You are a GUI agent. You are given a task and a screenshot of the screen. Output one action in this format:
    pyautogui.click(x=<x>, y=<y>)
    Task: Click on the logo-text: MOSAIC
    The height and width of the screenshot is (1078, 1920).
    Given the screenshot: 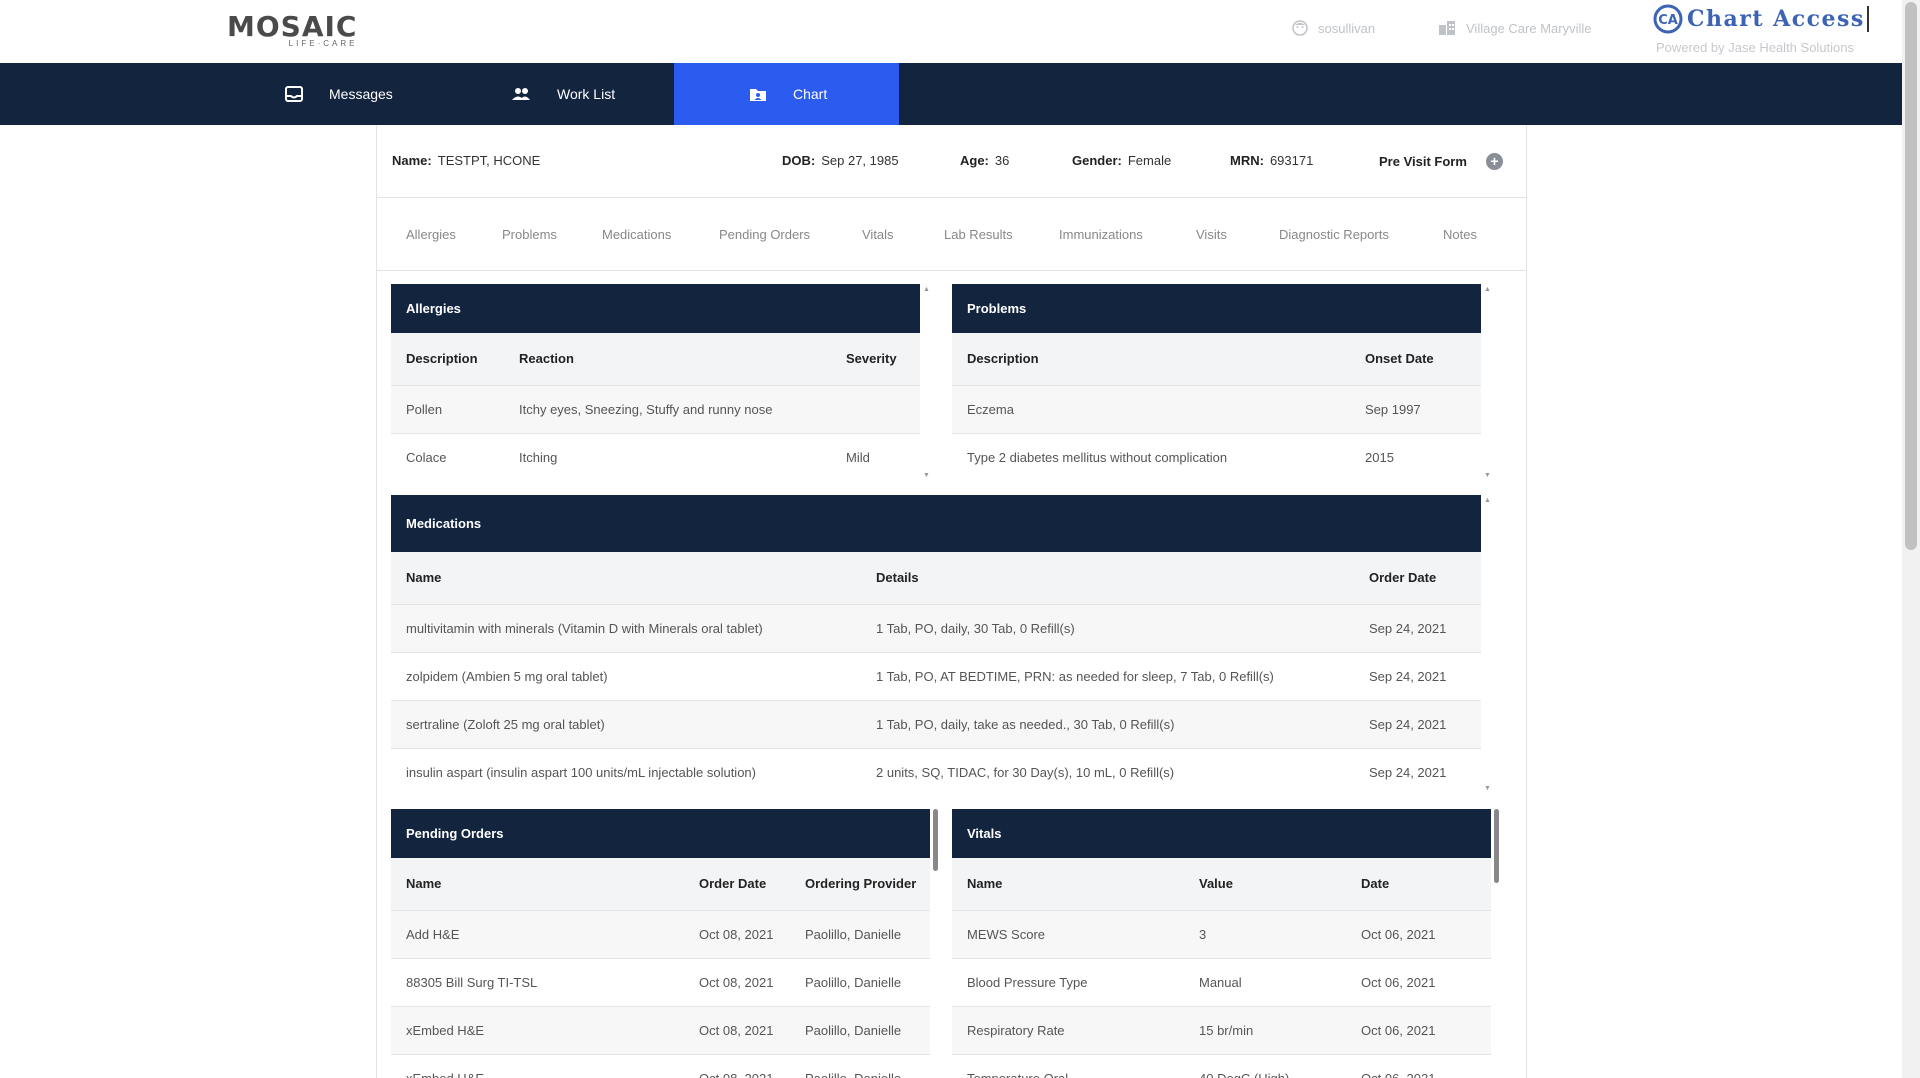 What is the action you would take?
    pyautogui.click(x=292, y=26)
    